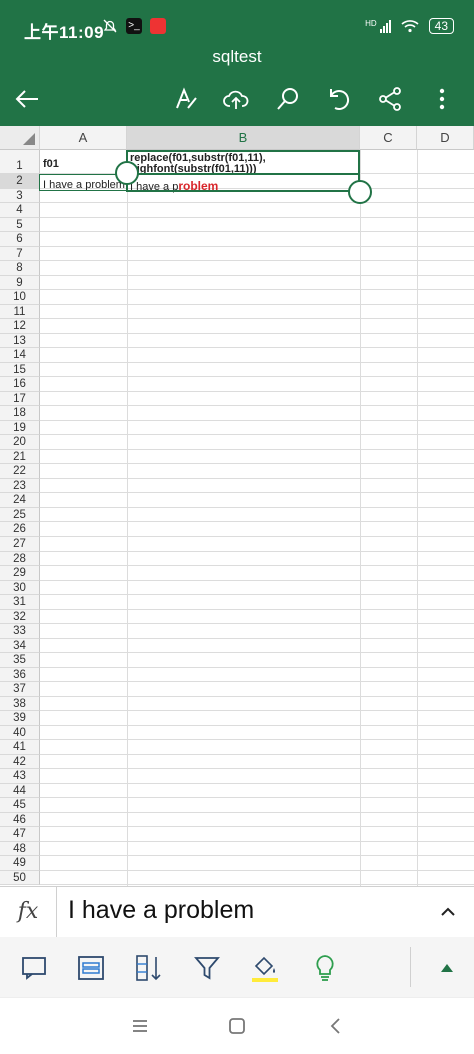 The image size is (474, 1054). Describe the element at coordinates (20, 138) in the screenshot. I see `select-all-corner` at that location.